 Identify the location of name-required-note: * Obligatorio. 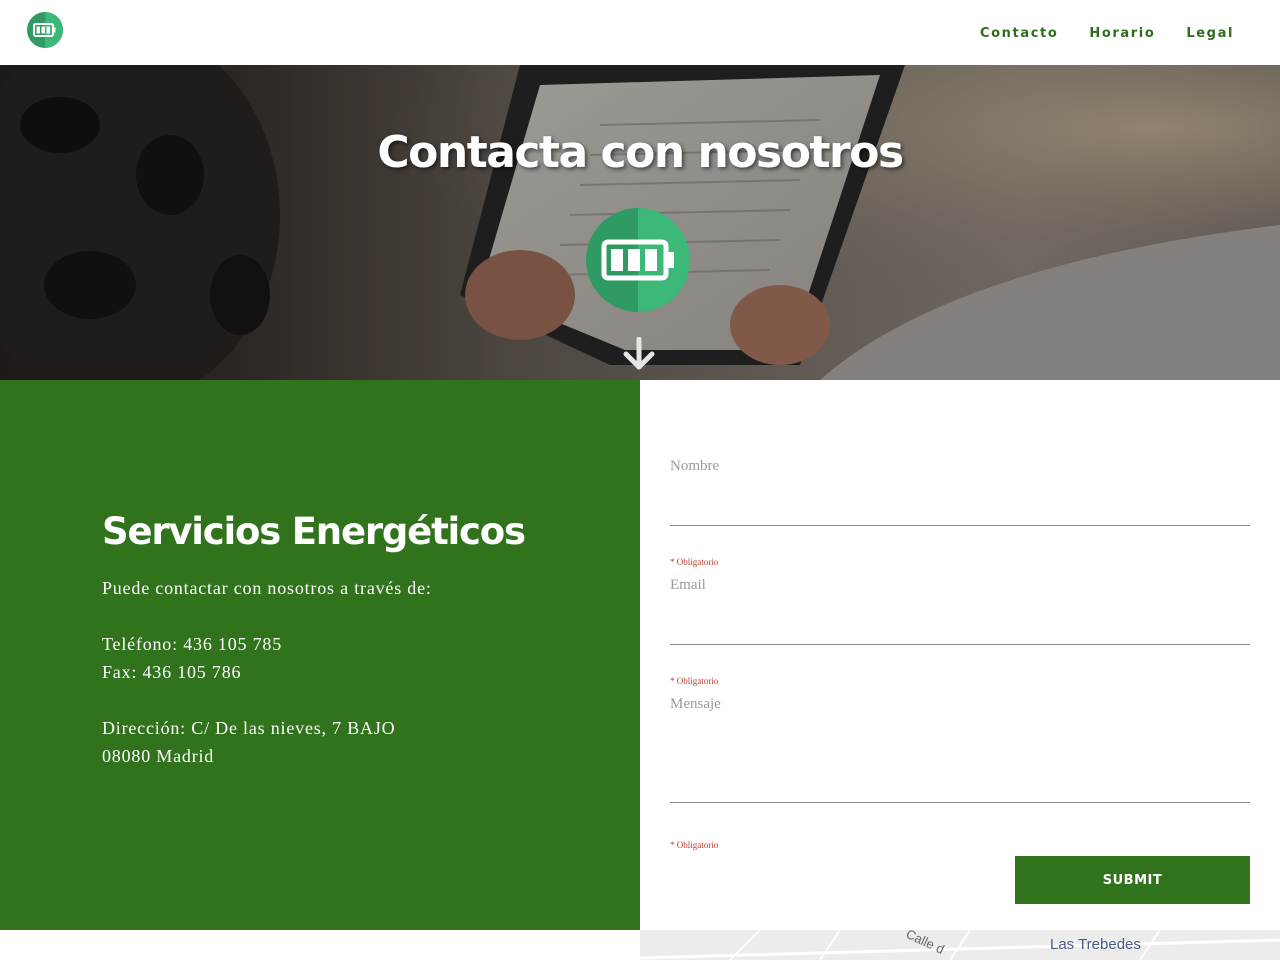
(694, 562).